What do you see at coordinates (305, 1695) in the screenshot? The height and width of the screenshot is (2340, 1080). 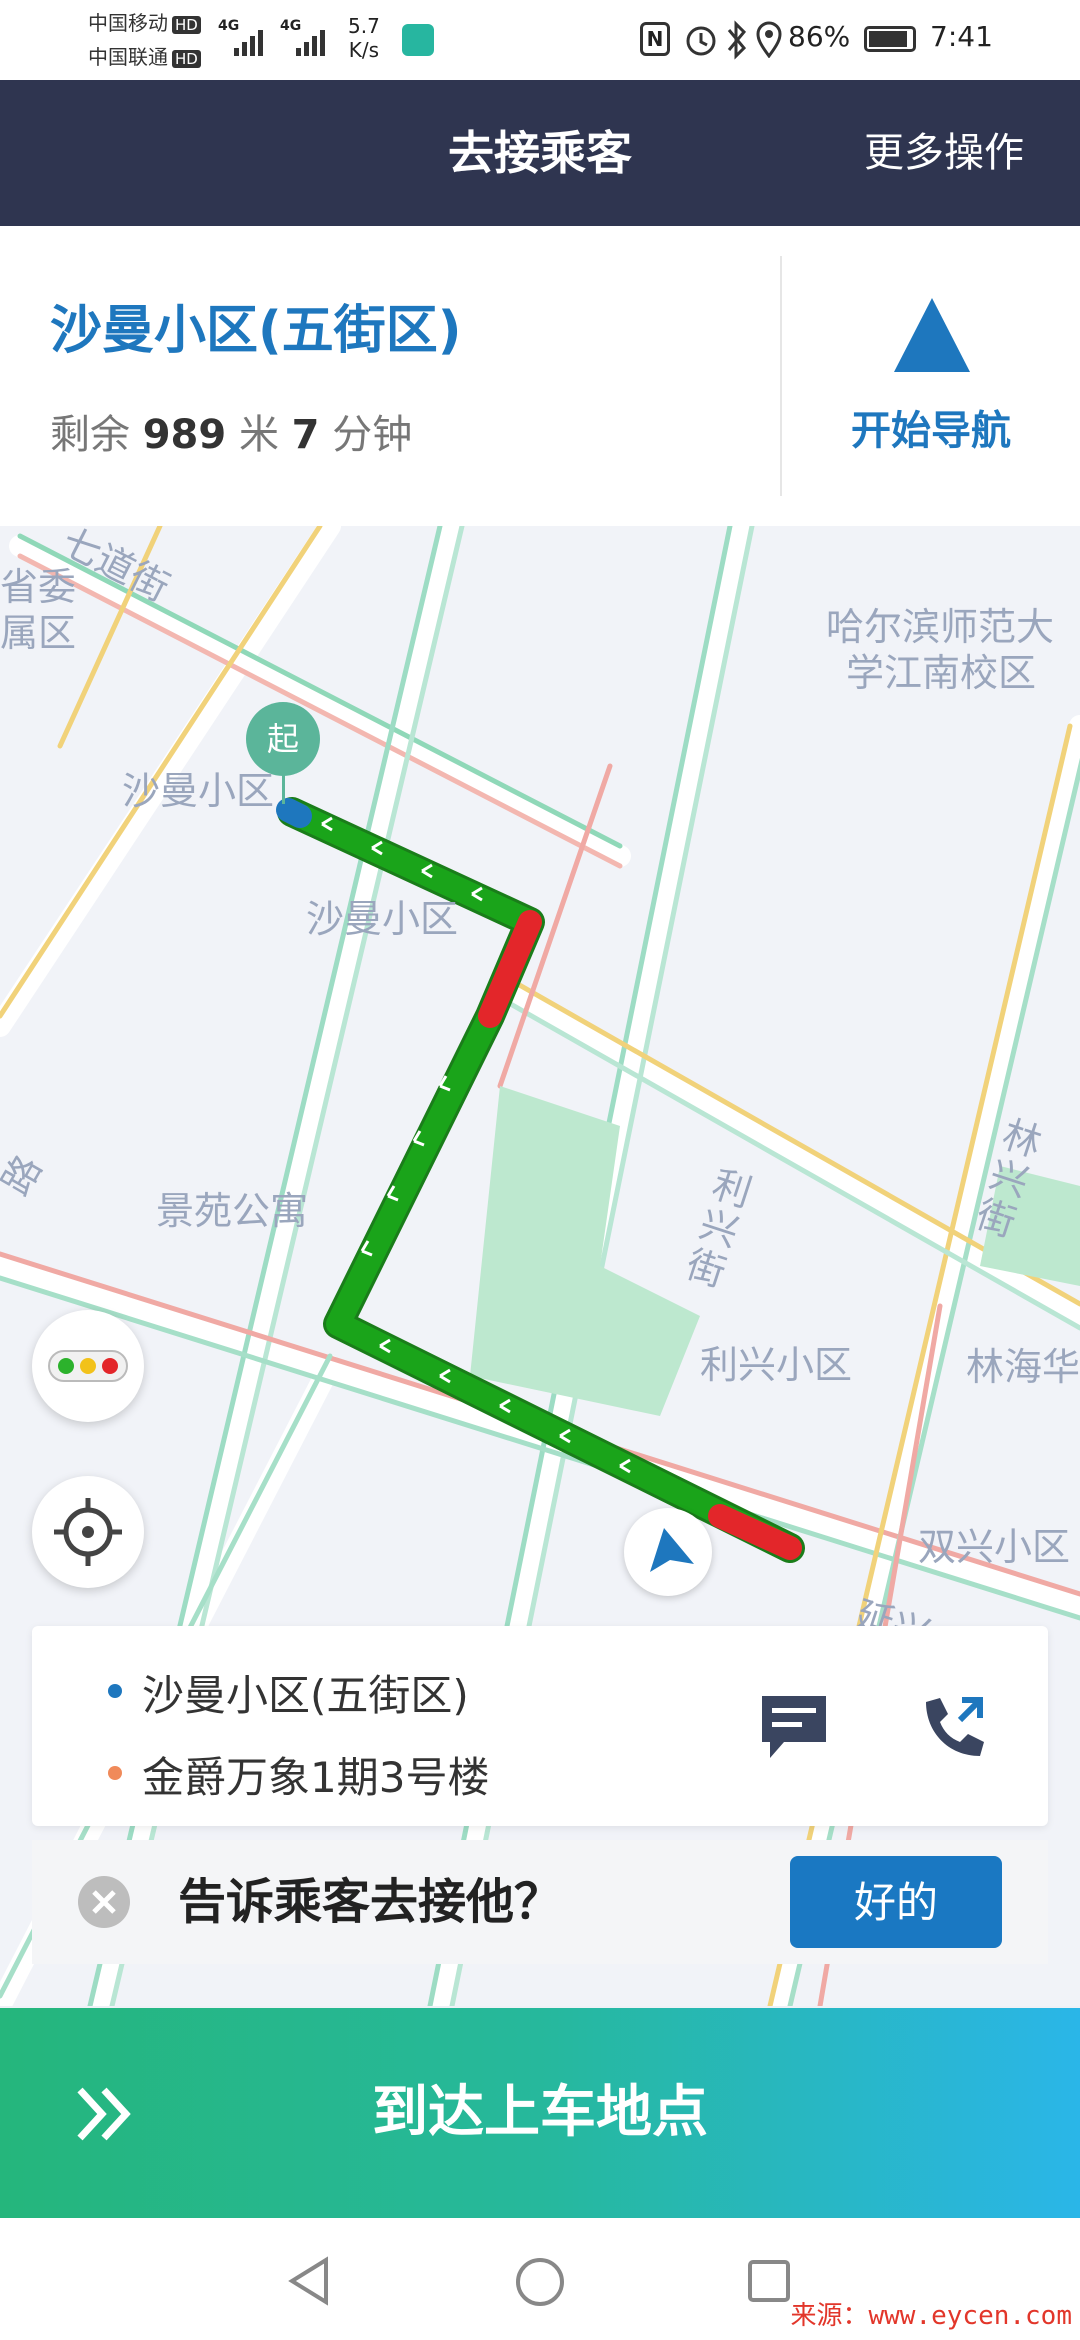 I see `pickup-address: 沙曼小区(五街区)` at bounding box center [305, 1695].